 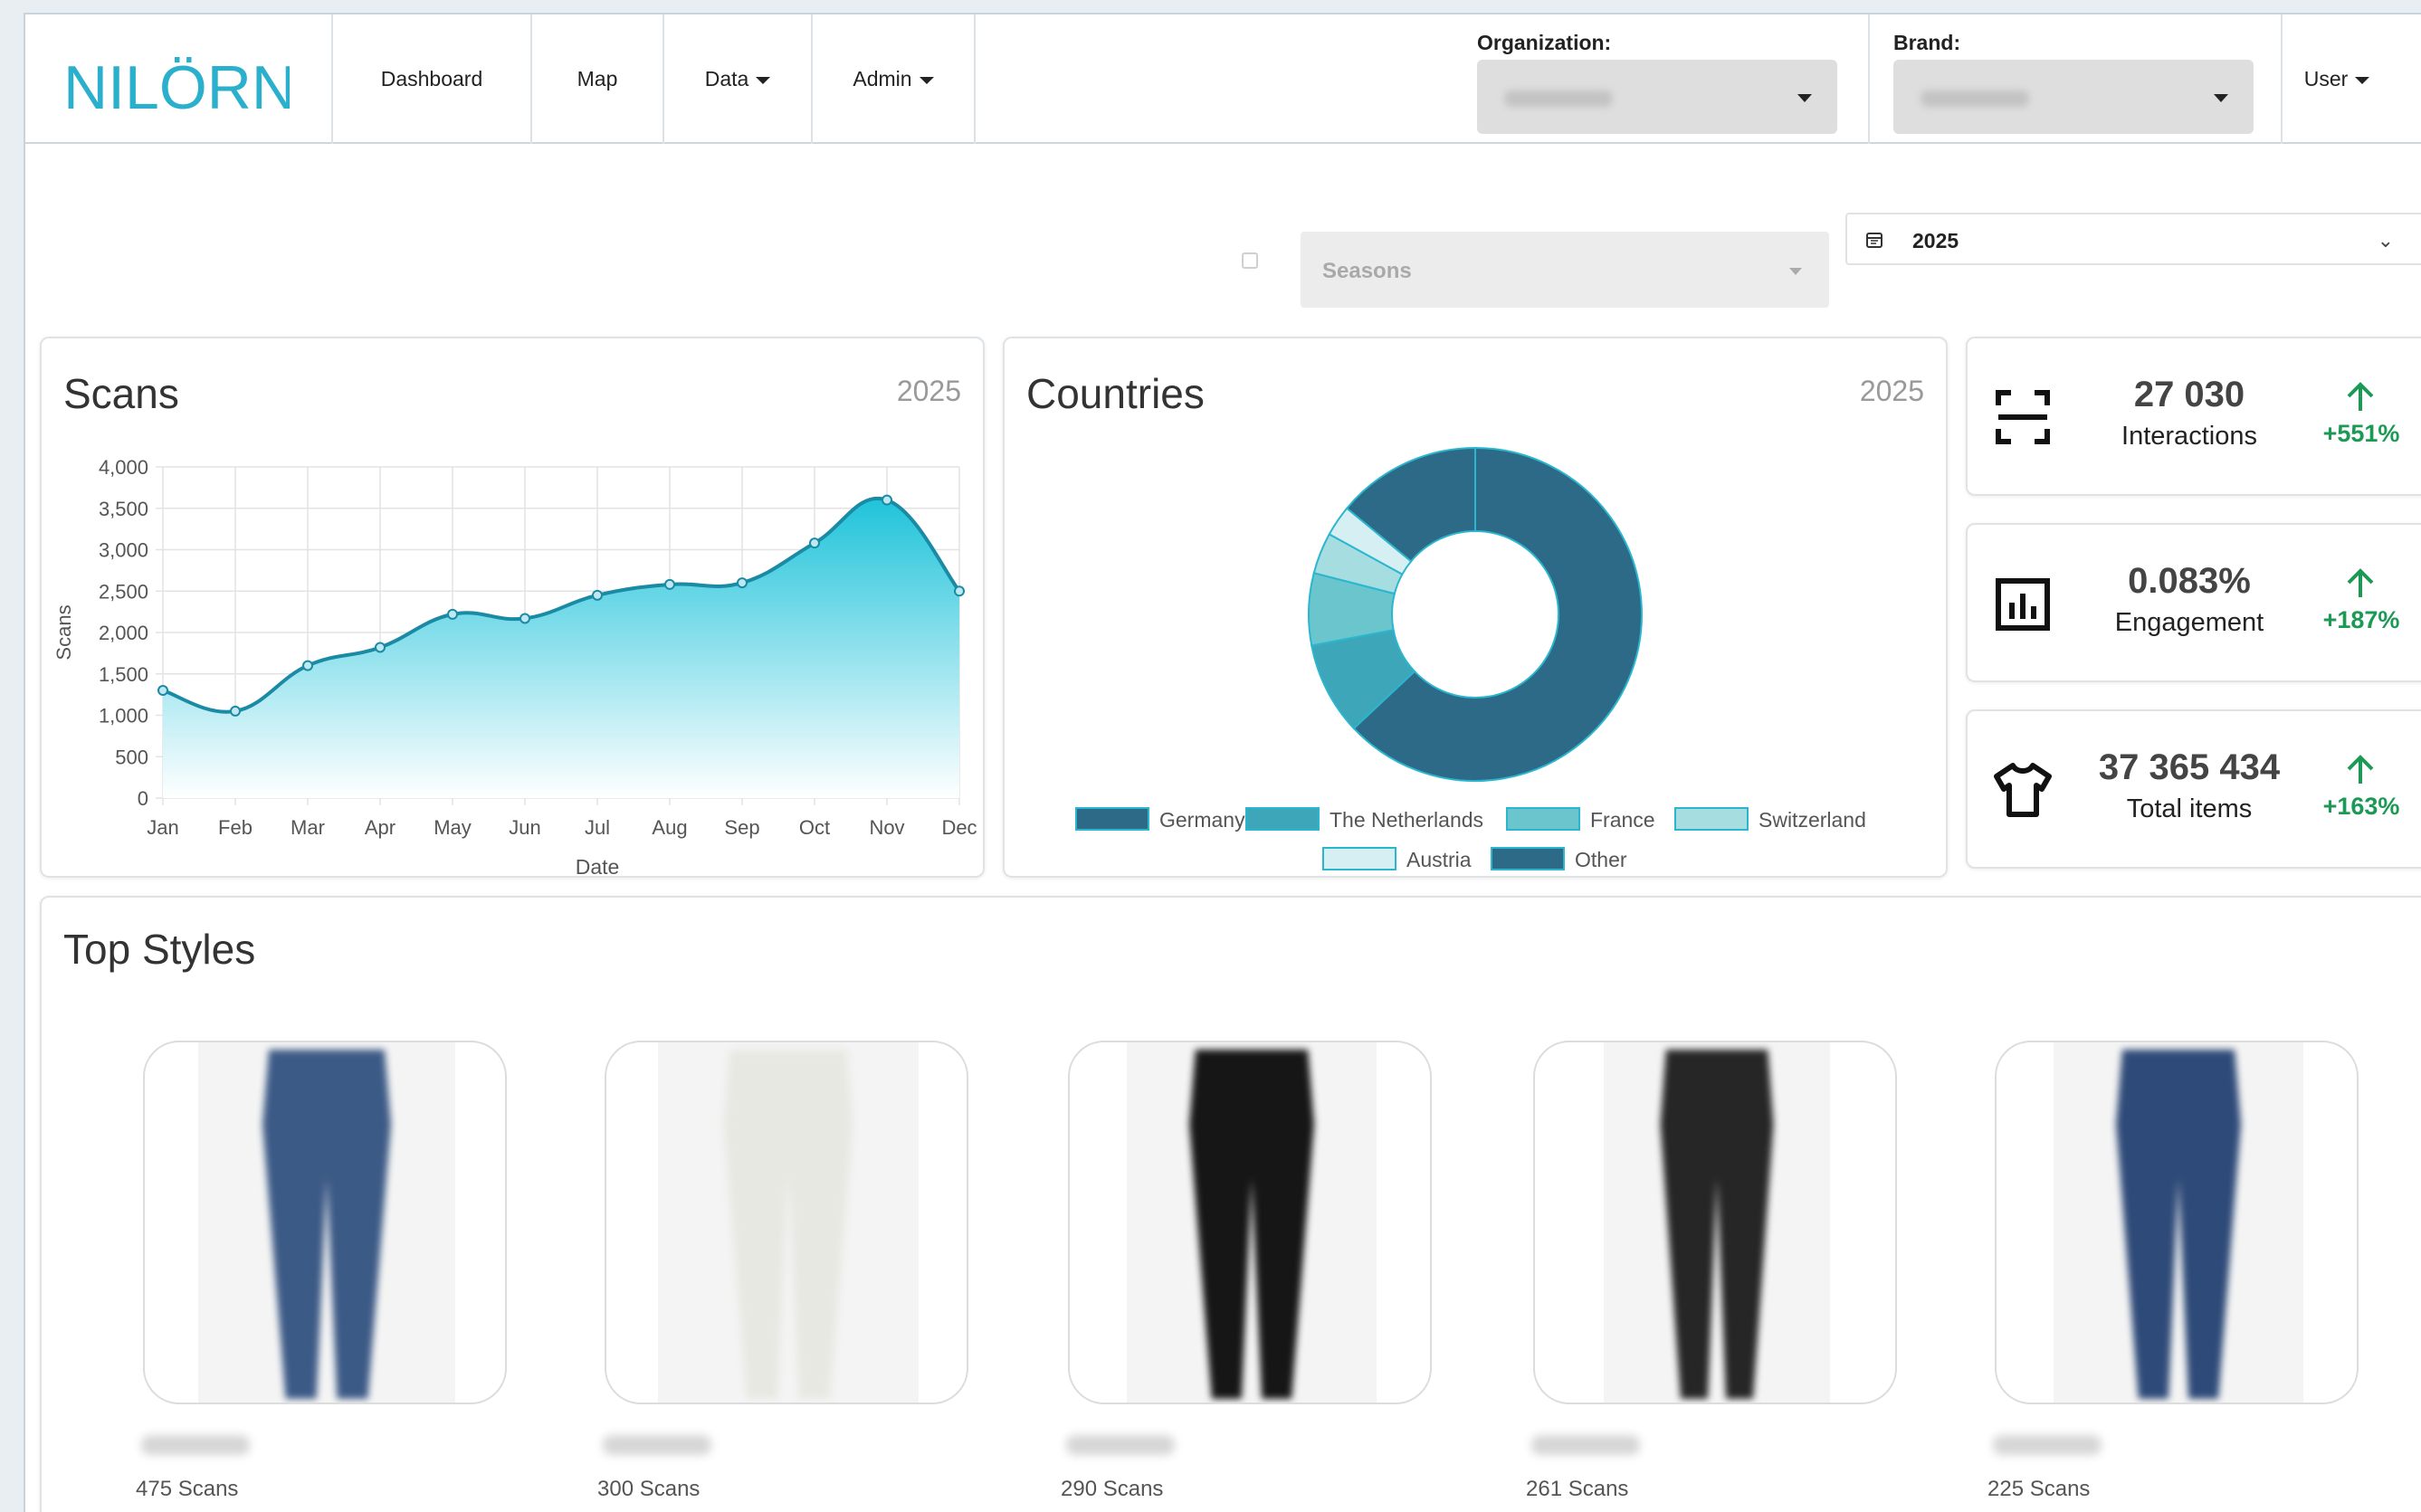 I want to click on x-tick-label: Sep, so click(x=742, y=828).